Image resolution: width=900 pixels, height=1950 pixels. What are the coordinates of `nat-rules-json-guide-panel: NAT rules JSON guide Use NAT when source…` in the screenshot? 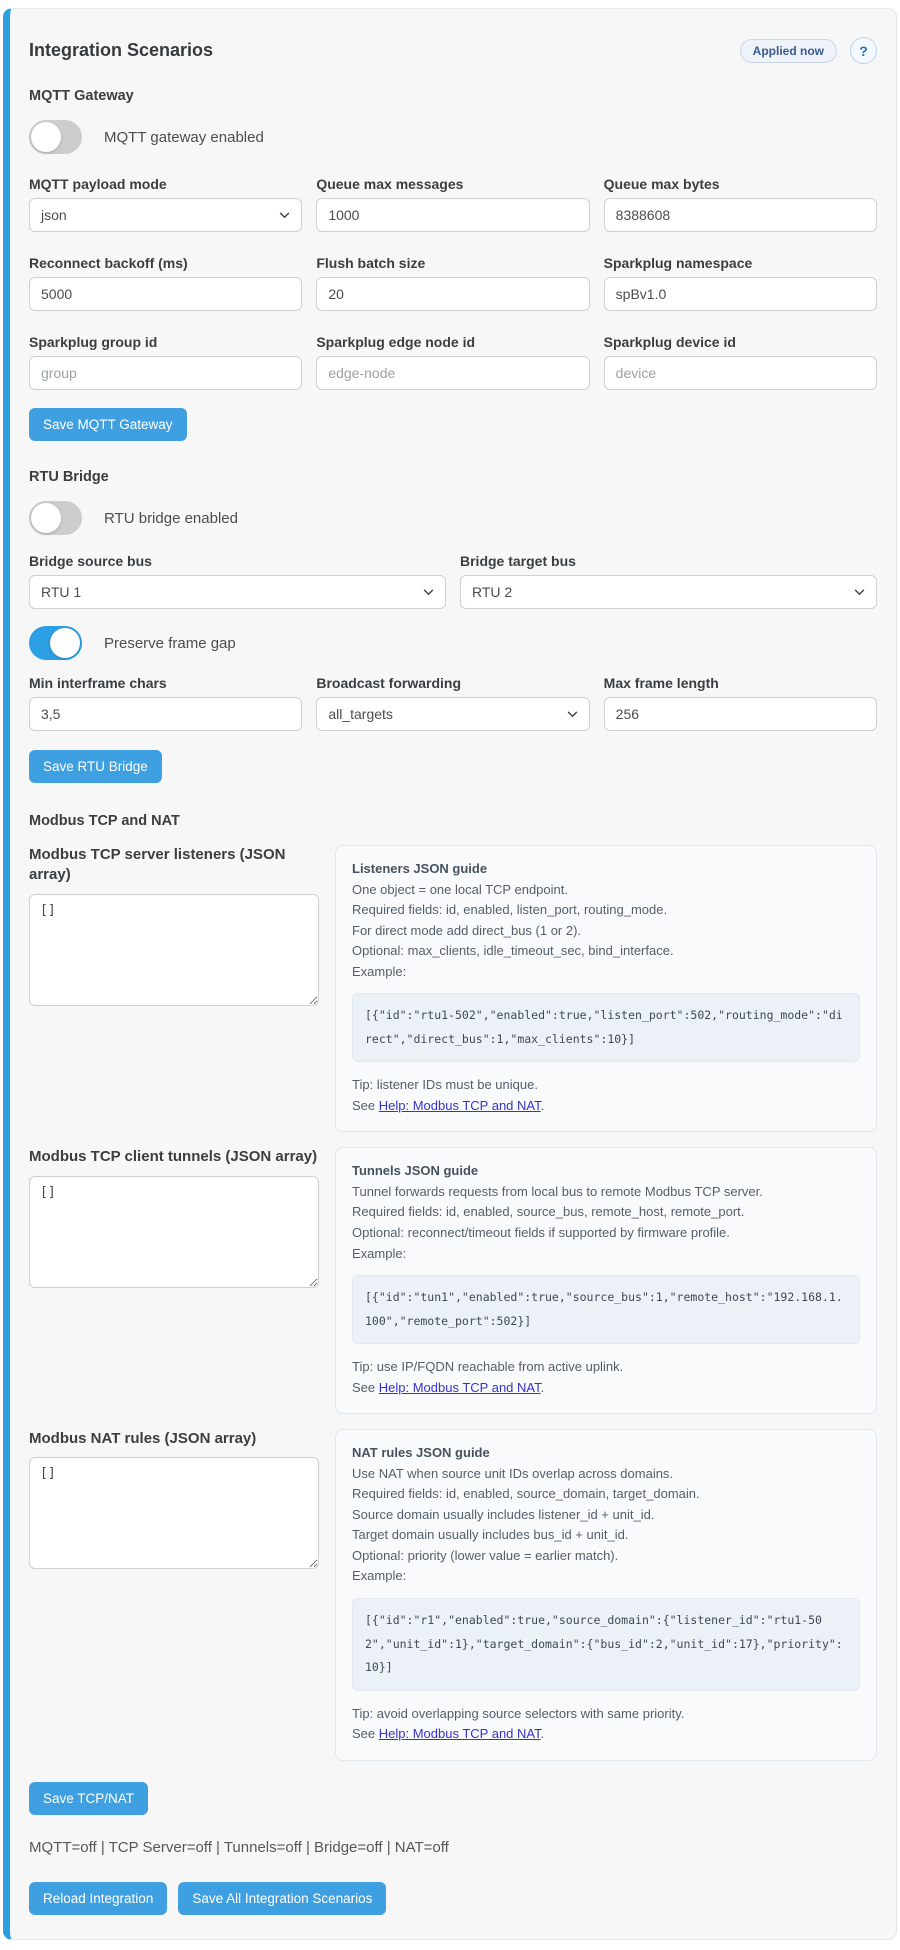 It's located at (606, 1595).